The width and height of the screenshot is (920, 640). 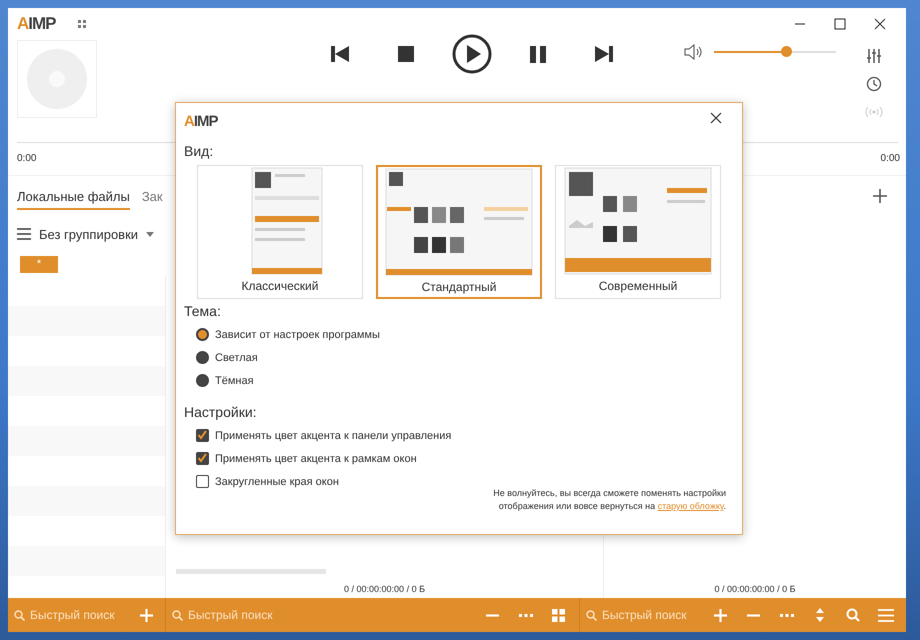 What do you see at coordinates (609, 500) in the screenshot?
I see `info-note: Не волнуйтесь, вы всегда сможете поменять настройки отображения или вовсе вернуться на старую обложку.` at bounding box center [609, 500].